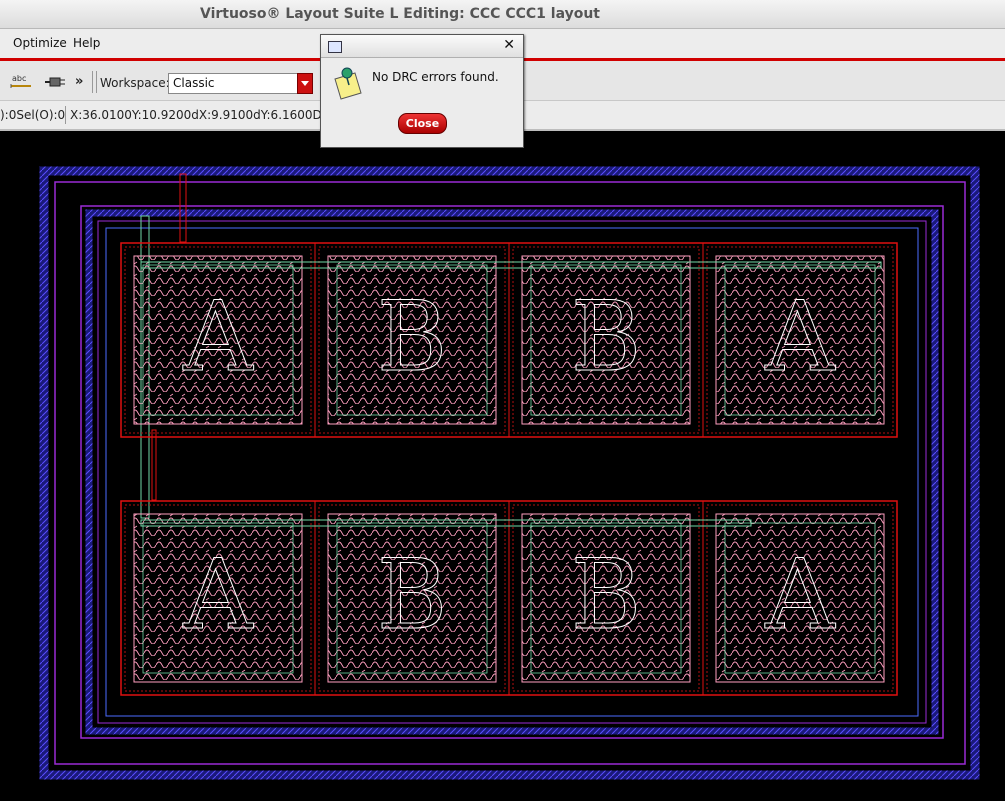  Describe the element at coordinates (335, 47) in the screenshot. I see `window-icon` at that location.